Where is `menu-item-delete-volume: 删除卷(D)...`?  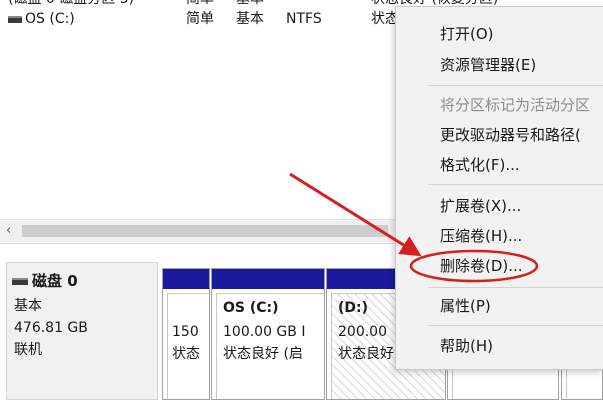 menu-item-delete-volume: 删除卷(D)... is located at coordinates (481, 266).